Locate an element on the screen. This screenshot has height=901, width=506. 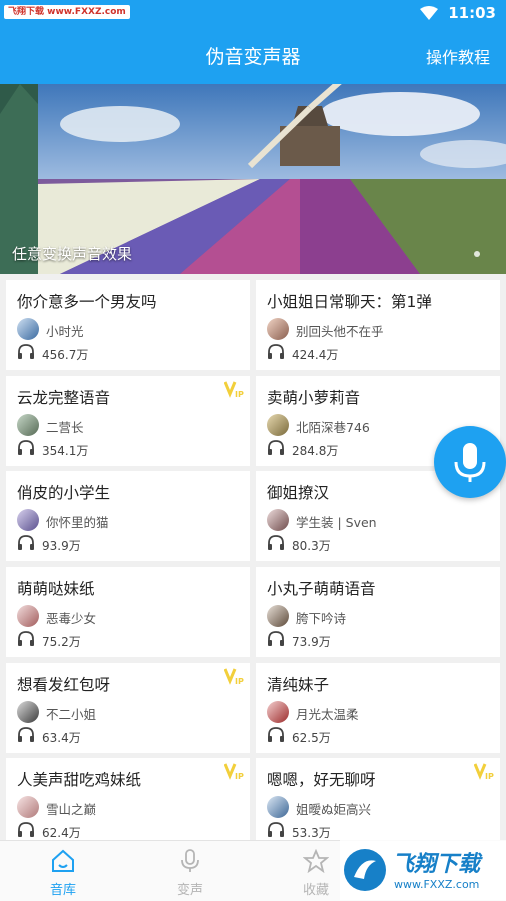
voice-card: 萌萌哒妹纸恶毒少女 75.2万 is located at coordinates (128, 612).